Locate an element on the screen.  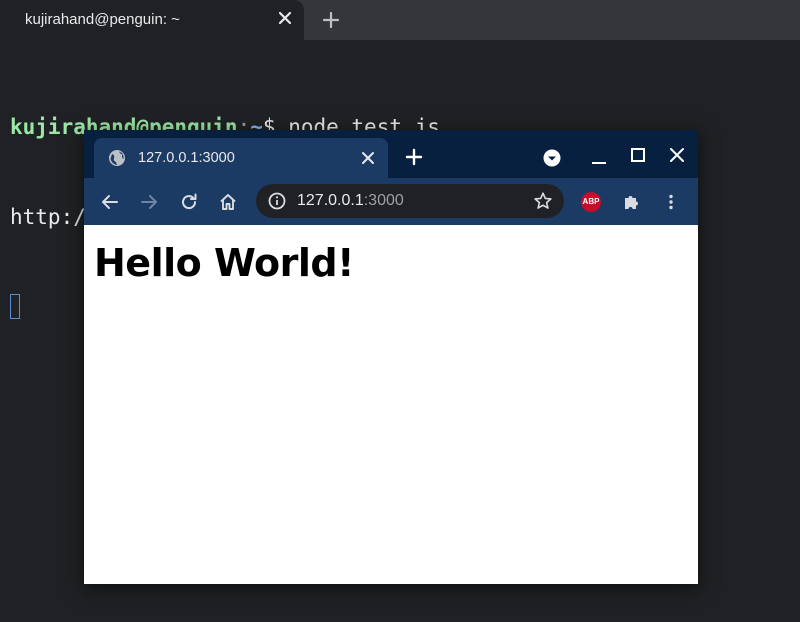
browser-toolbar: 127.0.0.1:3000 ABP is located at coordinates (391, 201).